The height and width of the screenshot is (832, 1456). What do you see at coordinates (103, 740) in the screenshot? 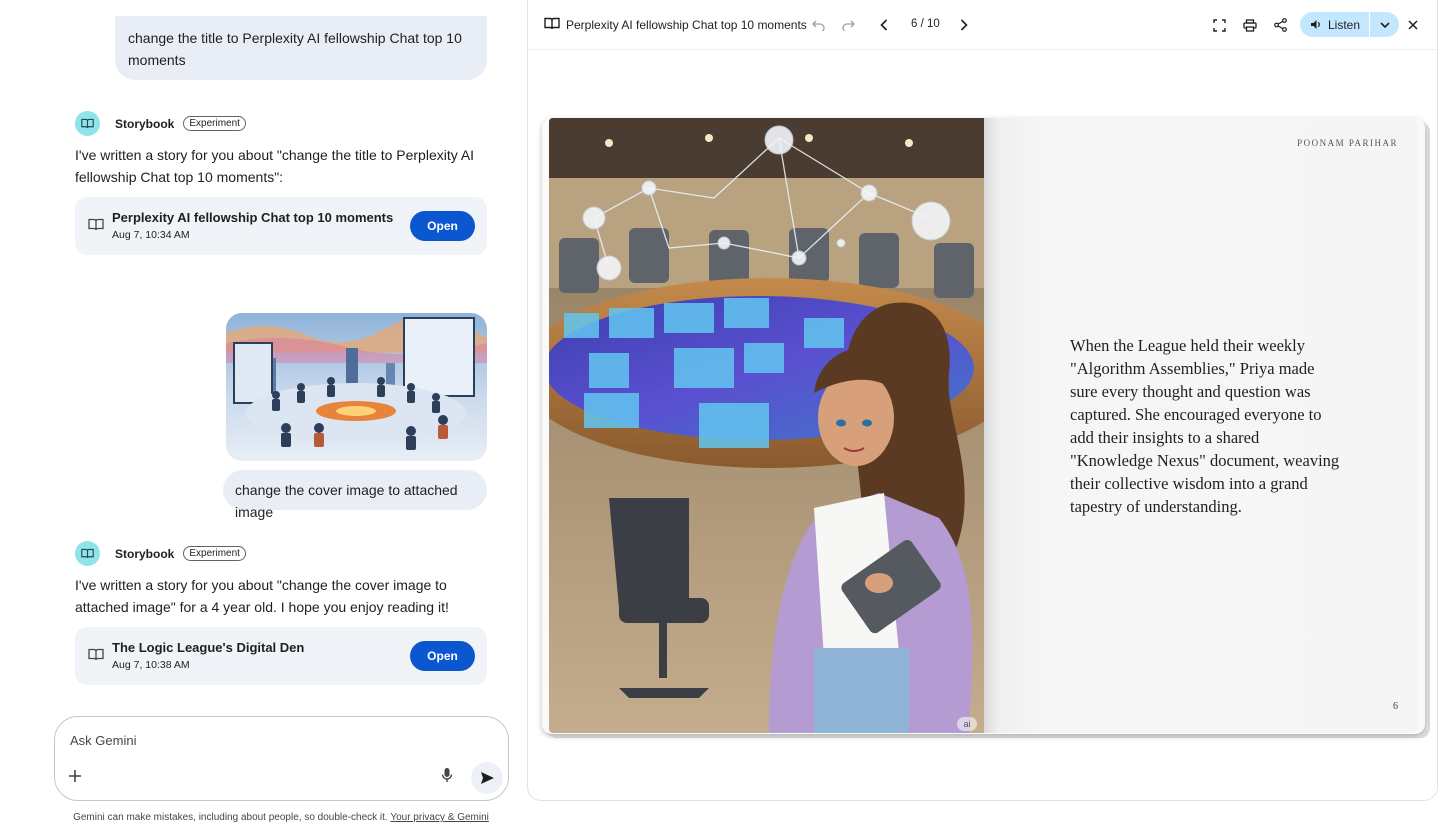
I see `prompt-input: Ask Gemini` at bounding box center [103, 740].